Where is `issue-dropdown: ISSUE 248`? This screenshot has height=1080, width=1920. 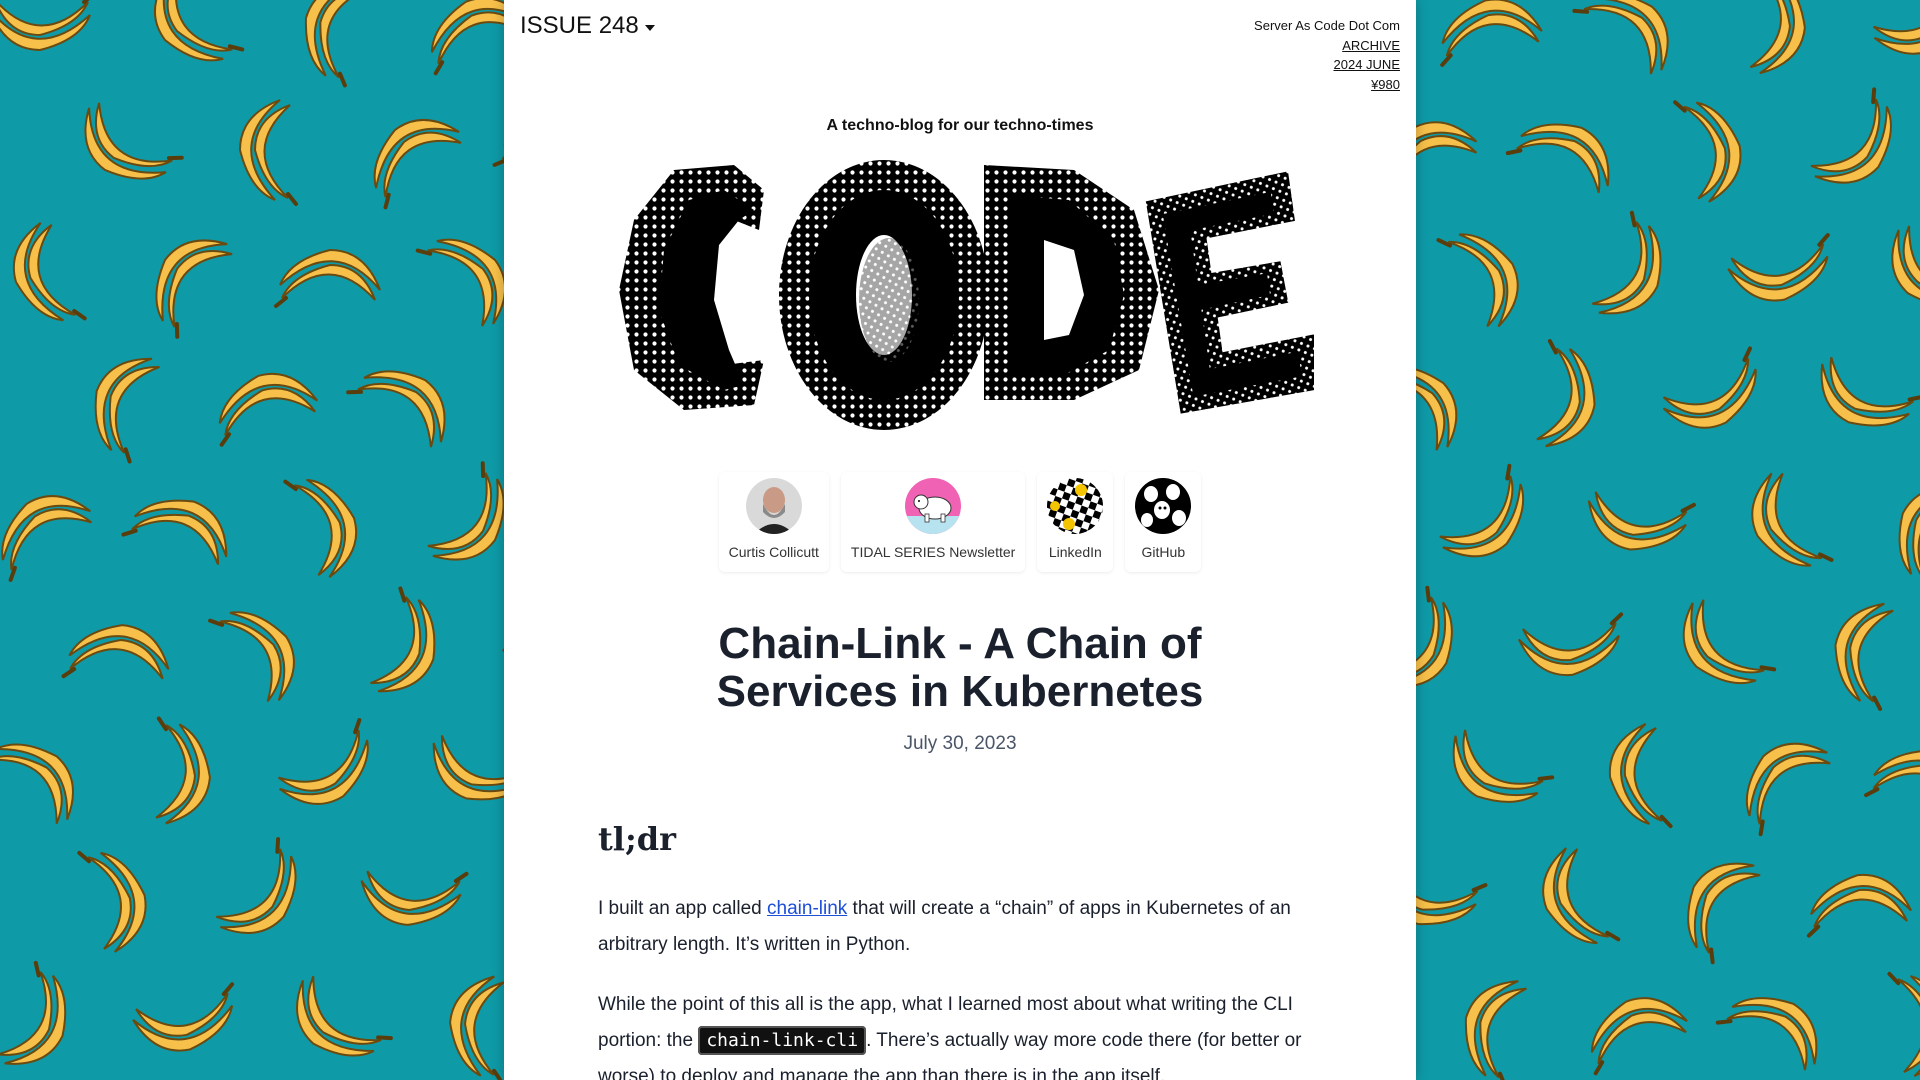
issue-dropdown: ISSUE 248 is located at coordinates (587, 26).